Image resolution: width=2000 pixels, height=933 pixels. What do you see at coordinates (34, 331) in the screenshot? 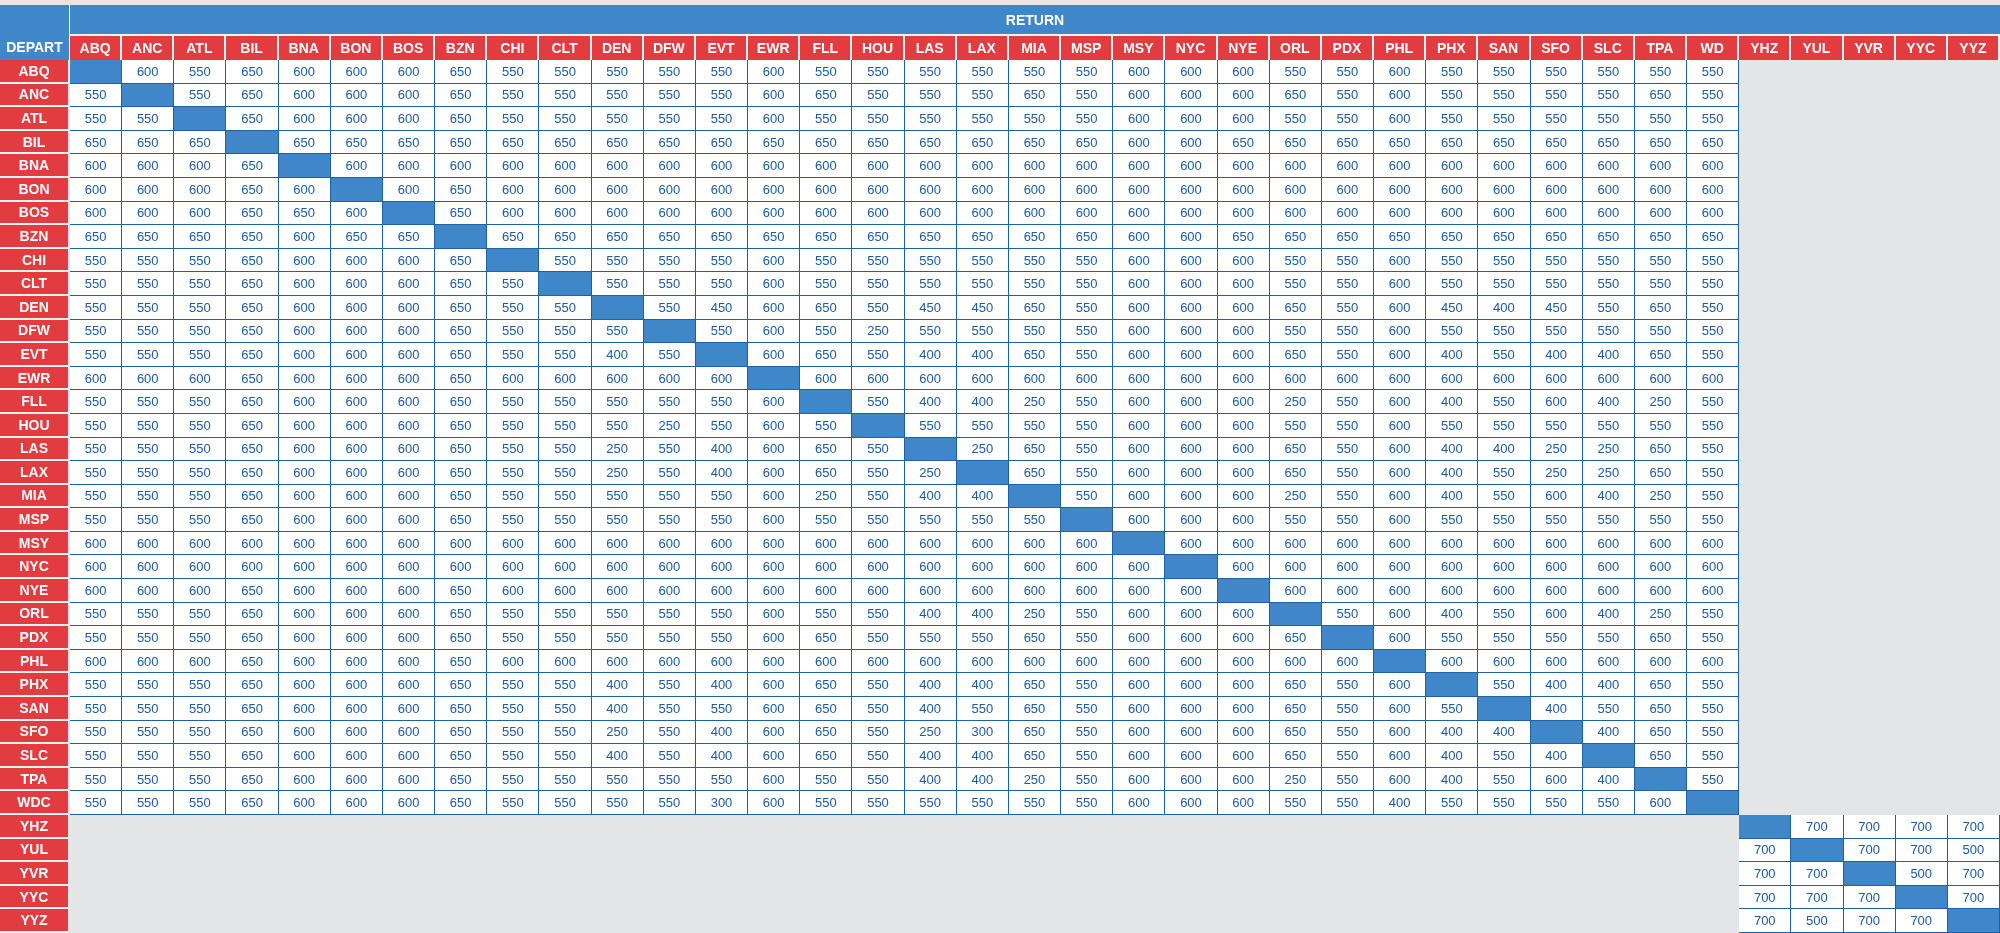
I see `row-header: DFW` at bounding box center [34, 331].